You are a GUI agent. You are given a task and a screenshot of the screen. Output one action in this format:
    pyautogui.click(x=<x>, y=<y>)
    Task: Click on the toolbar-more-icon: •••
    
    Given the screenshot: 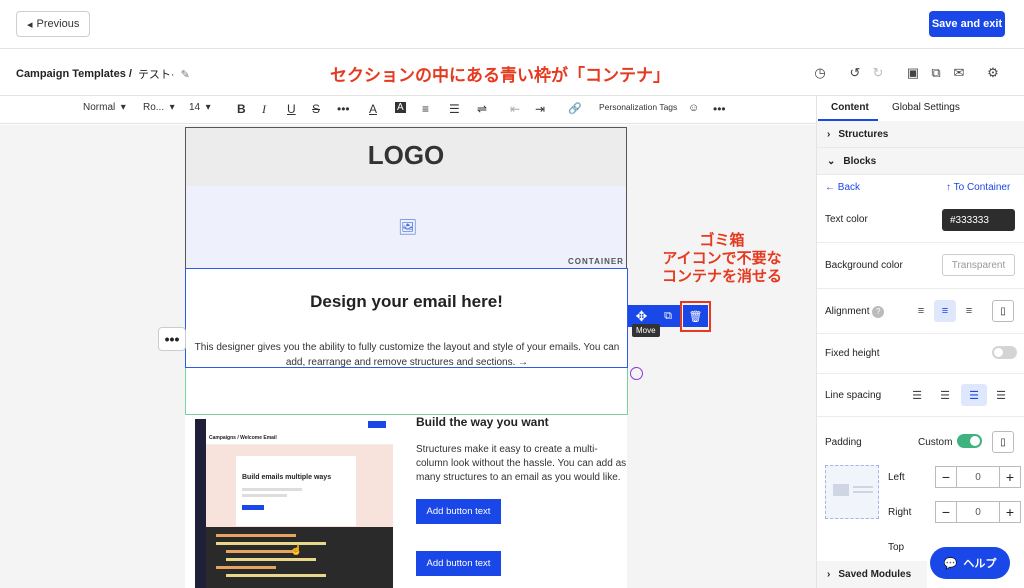 What is the action you would take?
    pyautogui.click(x=719, y=109)
    